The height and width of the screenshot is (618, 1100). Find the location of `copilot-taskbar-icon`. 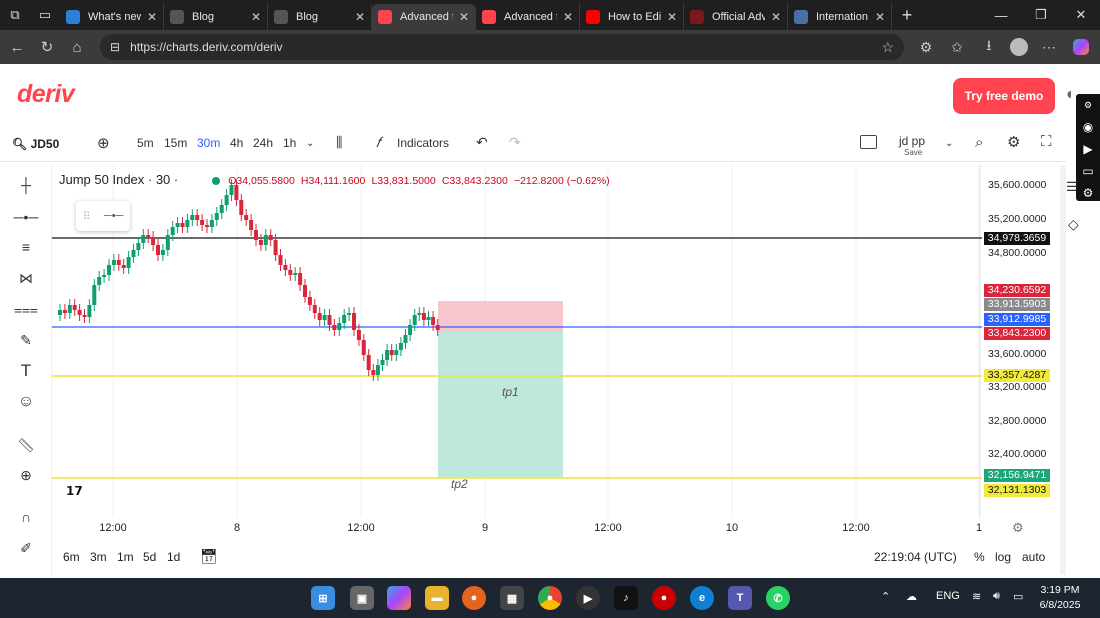

copilot-taskbar-icon is located at coordinates (399, 598).